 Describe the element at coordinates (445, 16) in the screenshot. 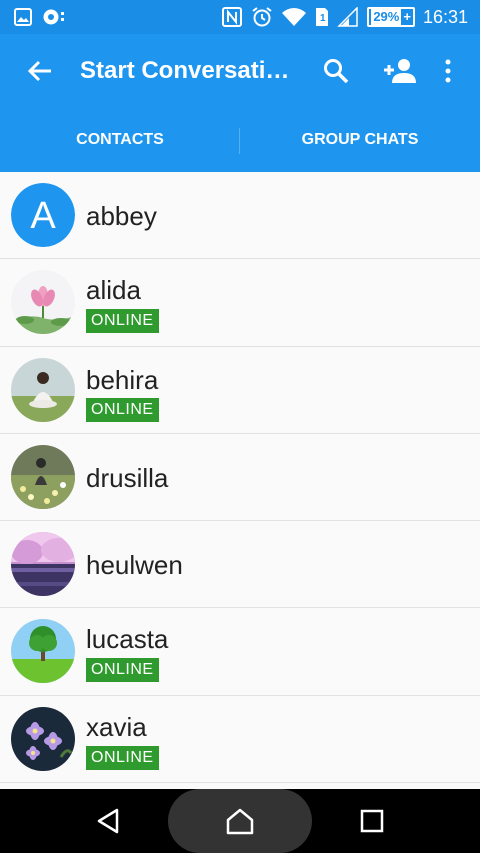

I see `status-time: 16:31` at that location.